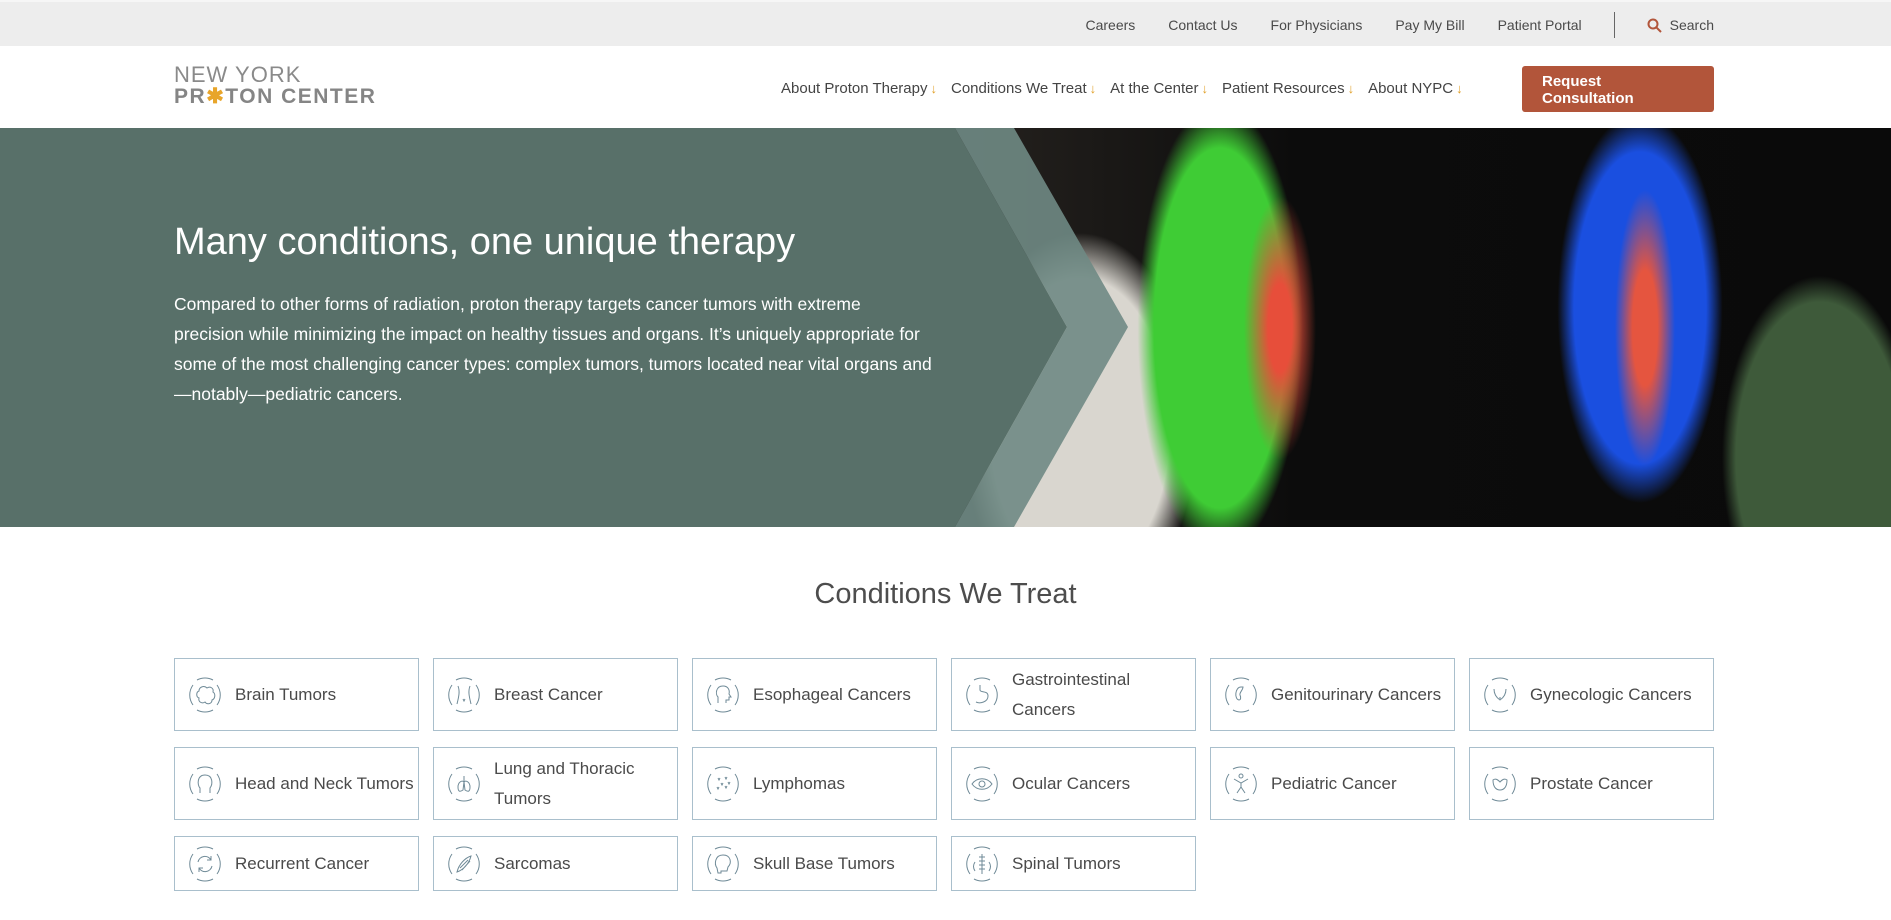 This screenshot has width=1891, height=920. I want to click on condition-card: Esophageal Cancers, so click(814, 694).